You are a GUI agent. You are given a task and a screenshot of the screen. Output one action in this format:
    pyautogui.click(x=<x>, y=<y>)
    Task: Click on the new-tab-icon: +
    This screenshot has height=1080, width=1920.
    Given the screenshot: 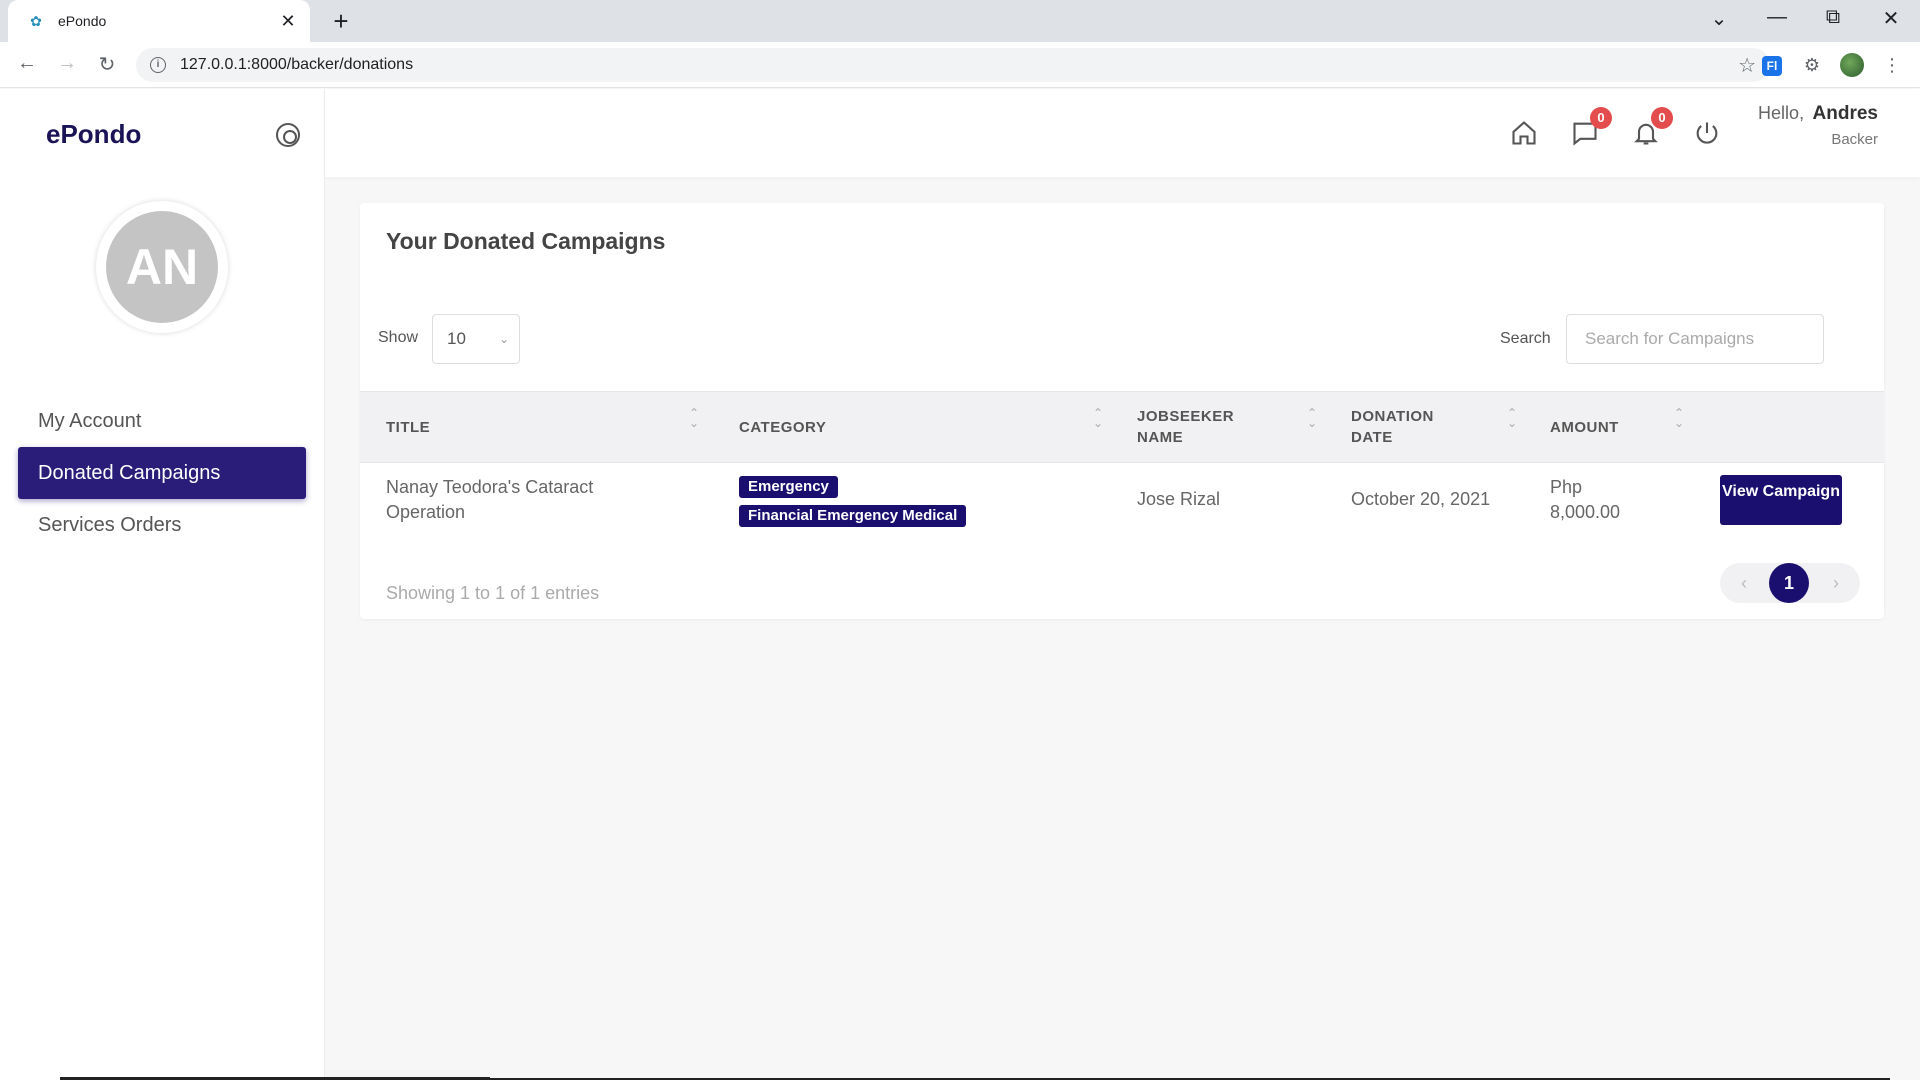 What is the action you would take?
    pyautogui.click(x=341, y=21)
    